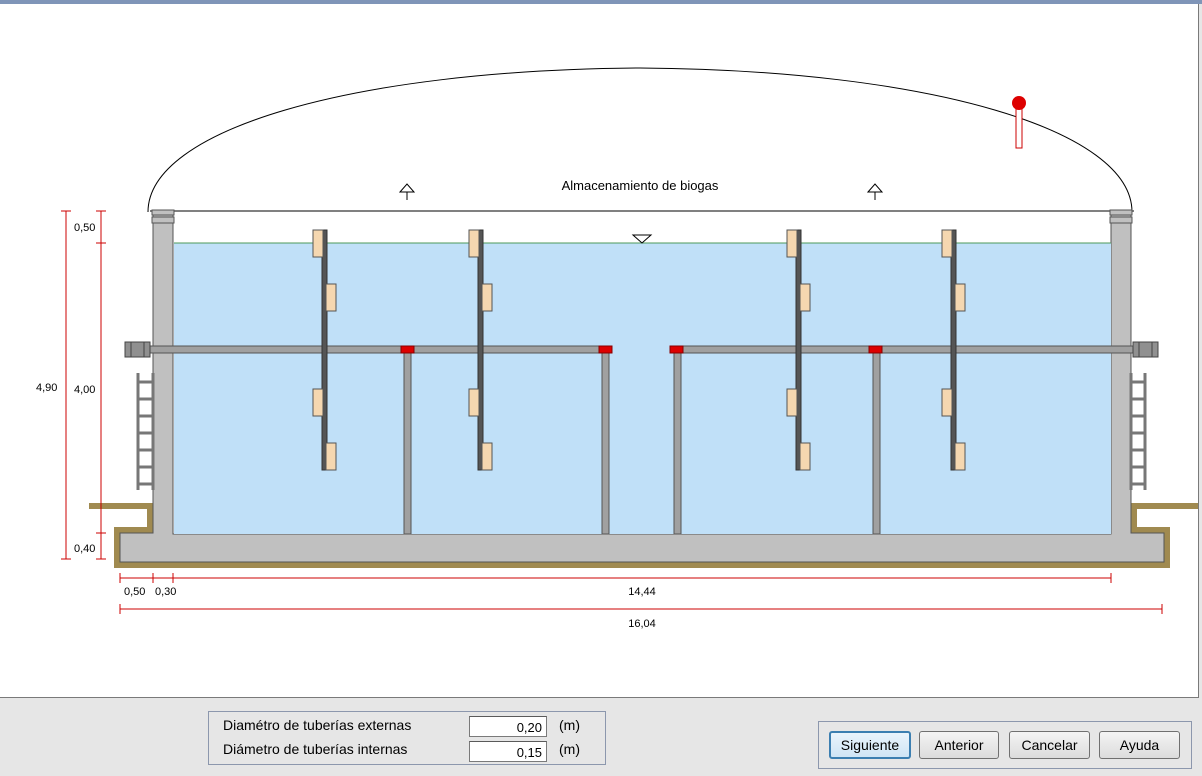 This screenshot has width=1202, height=776. I want to click on dim-total-width: 16,04, so click(642, 624).